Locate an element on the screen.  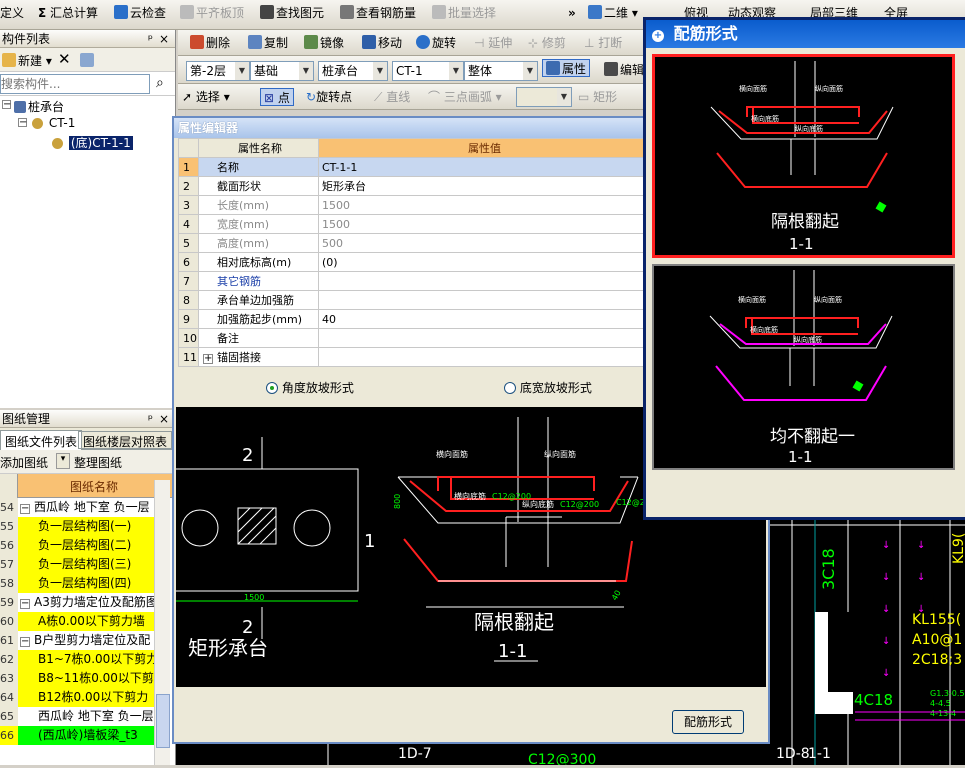
drawing-row: 62 B1~7栋0.00以下剪力 is located at coordinates (85, 659).